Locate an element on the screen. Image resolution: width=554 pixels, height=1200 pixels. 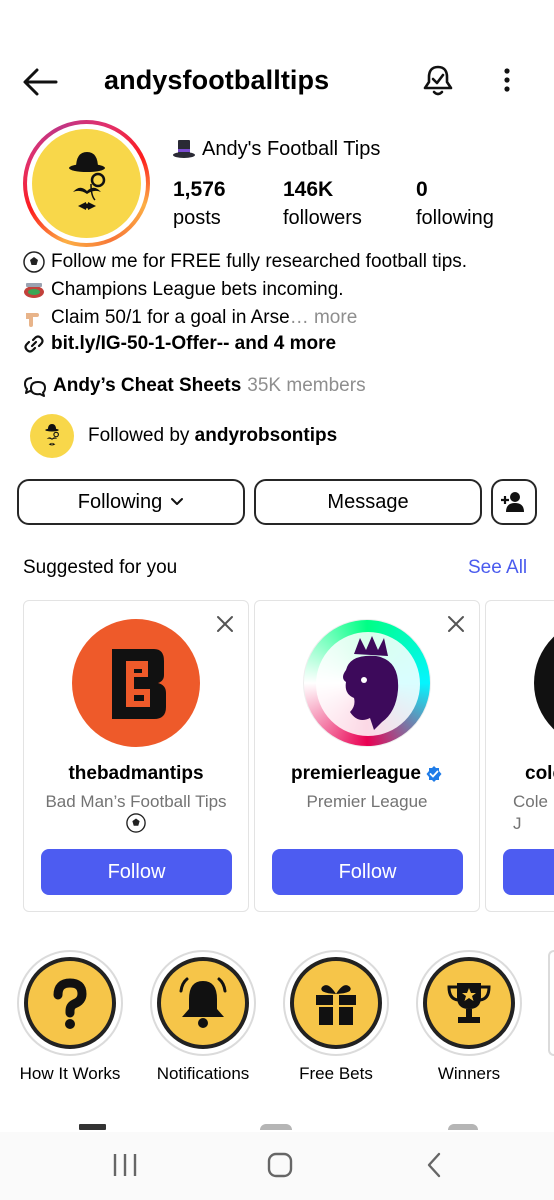
suggestion-username-text: thebadmantips is located at coordinates (136, 773).